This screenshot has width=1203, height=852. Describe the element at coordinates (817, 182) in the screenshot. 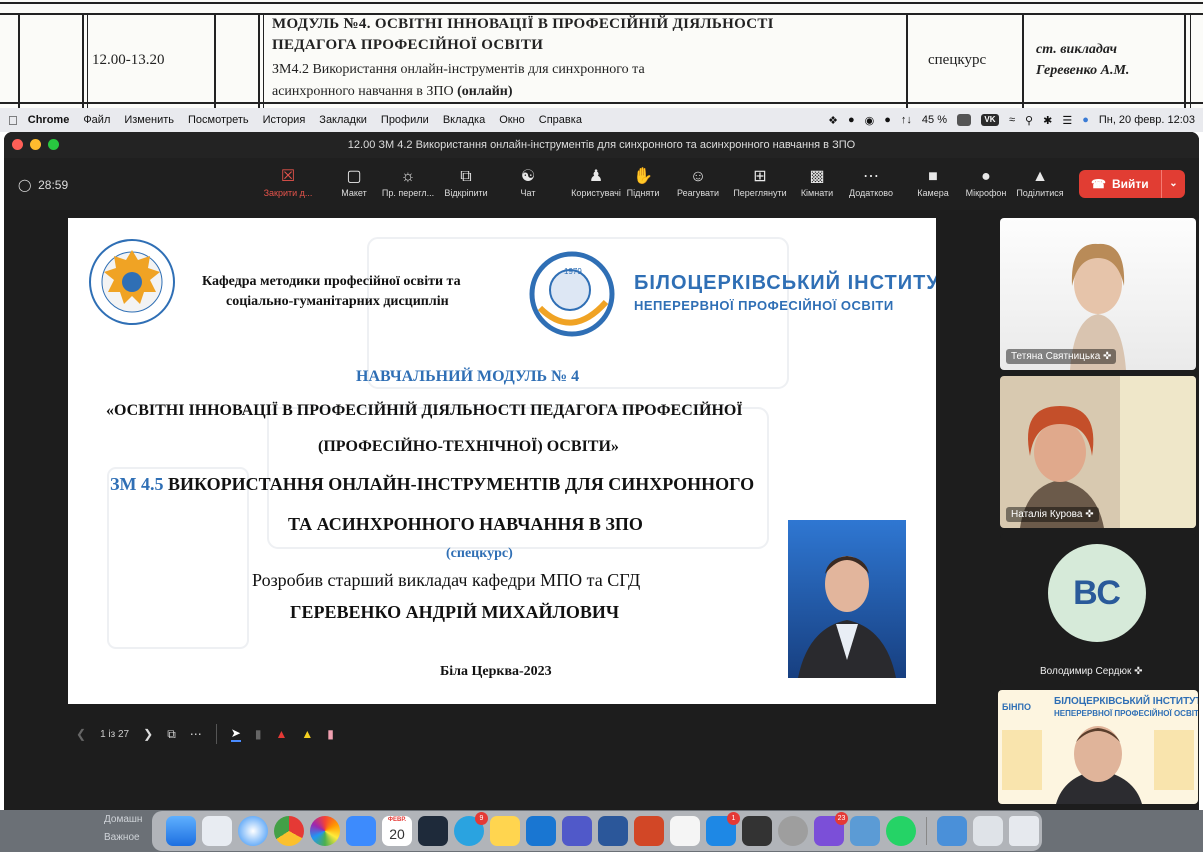

I see `breakout-rooms-button: ▩ Кімнати` at that location.